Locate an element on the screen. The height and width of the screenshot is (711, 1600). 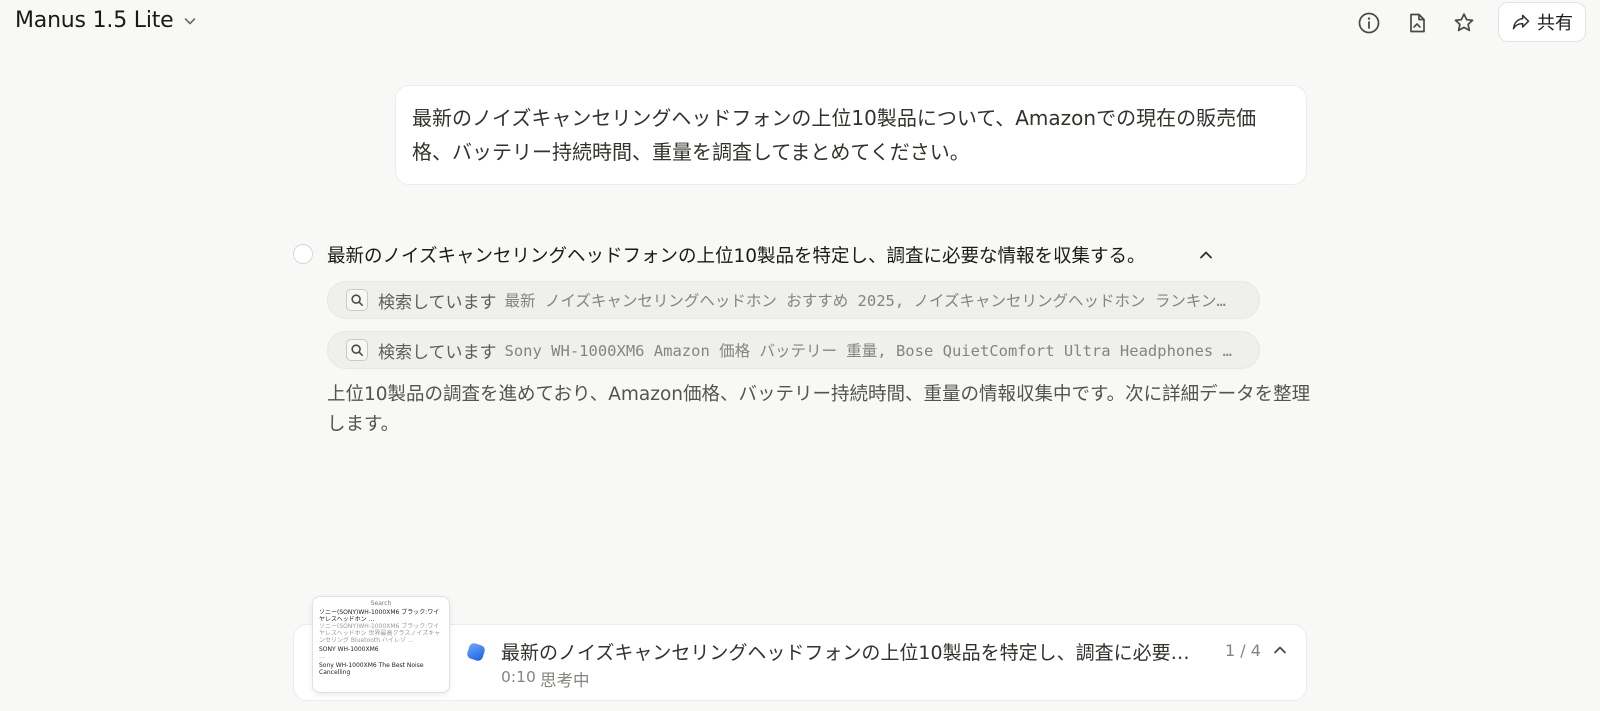
thumbnail-result-title: SONY WH-1000XM6 is located at coordinates (349, 649).